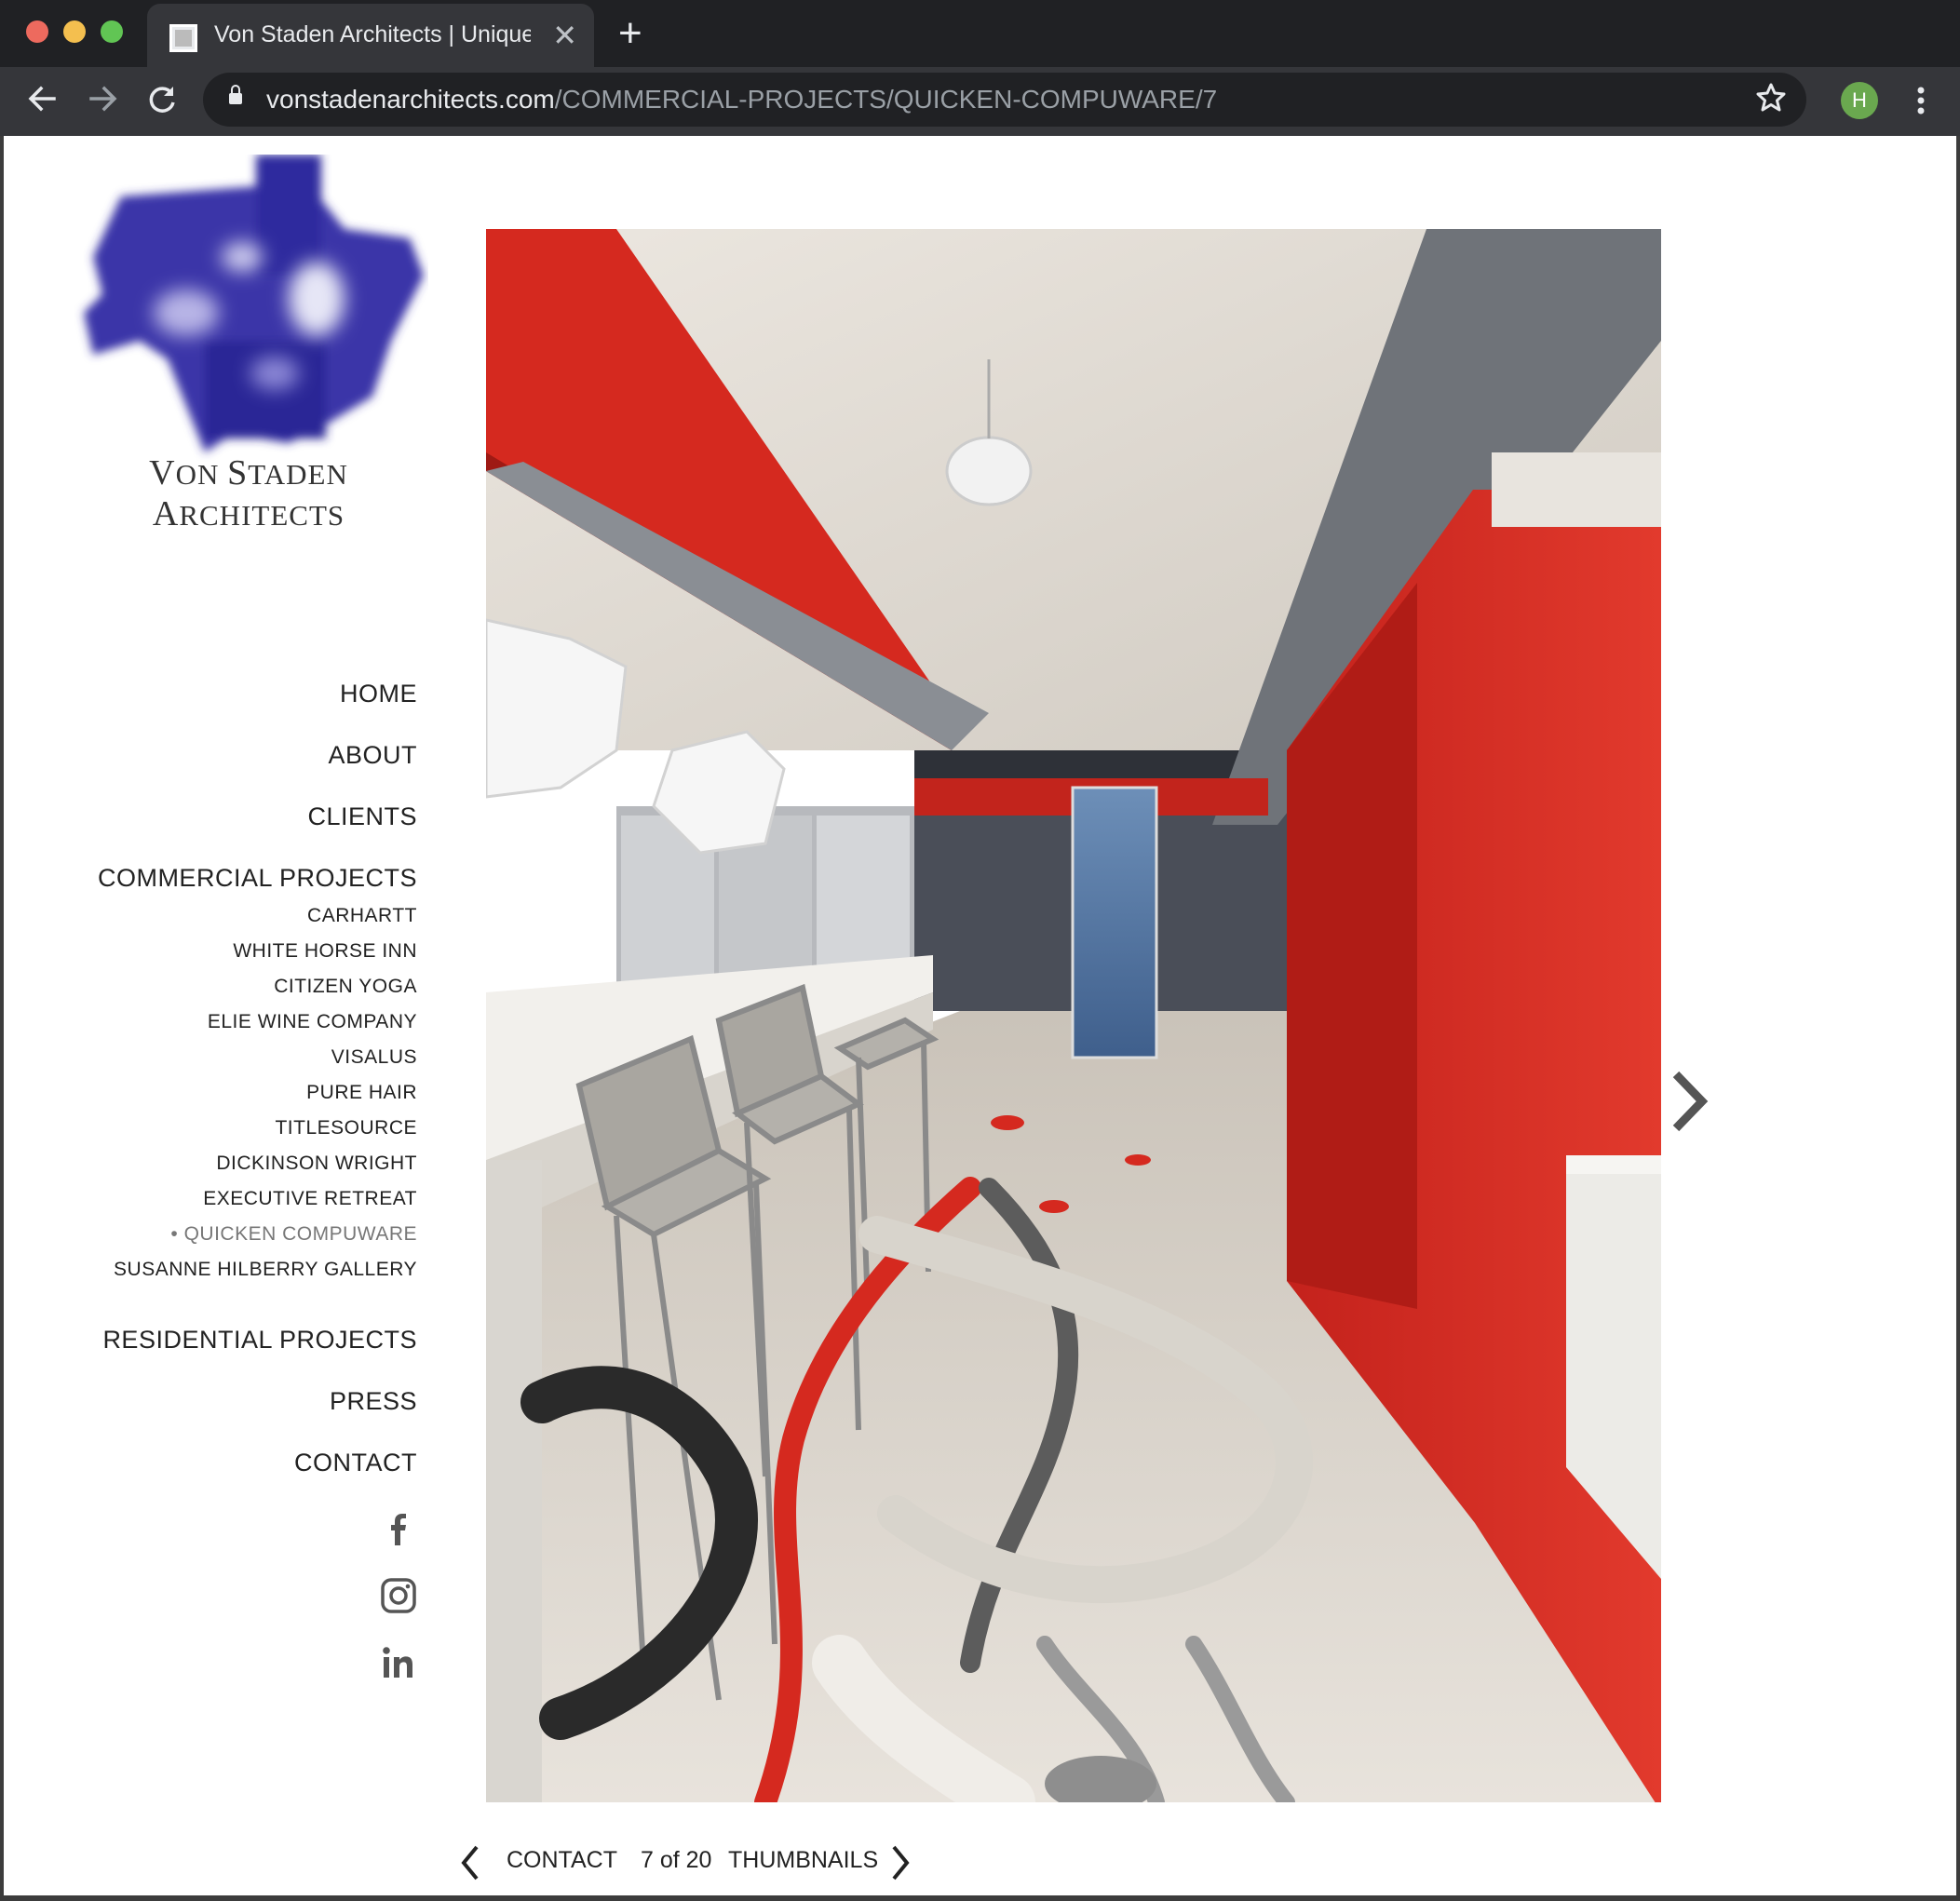  Describe the element at coordinates (37, 31) in the screenshot. I see `close-window-button` at that location.